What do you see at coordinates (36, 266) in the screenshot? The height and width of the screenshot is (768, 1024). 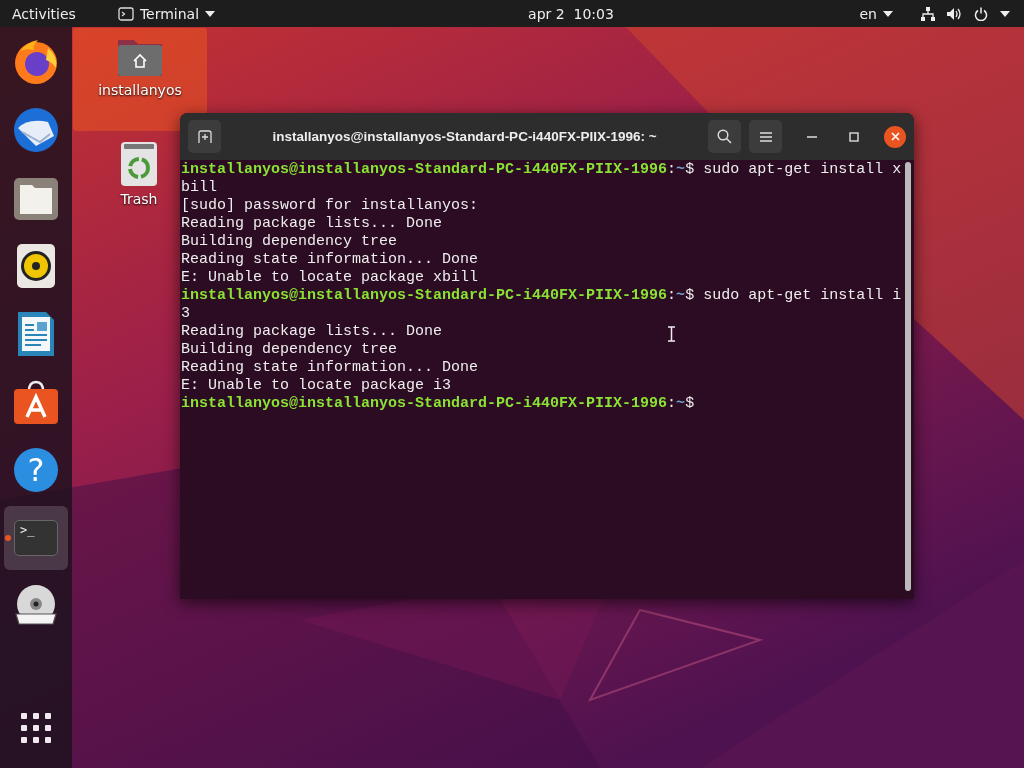 I see `speaker-icon` at bounding box center [36, 266].